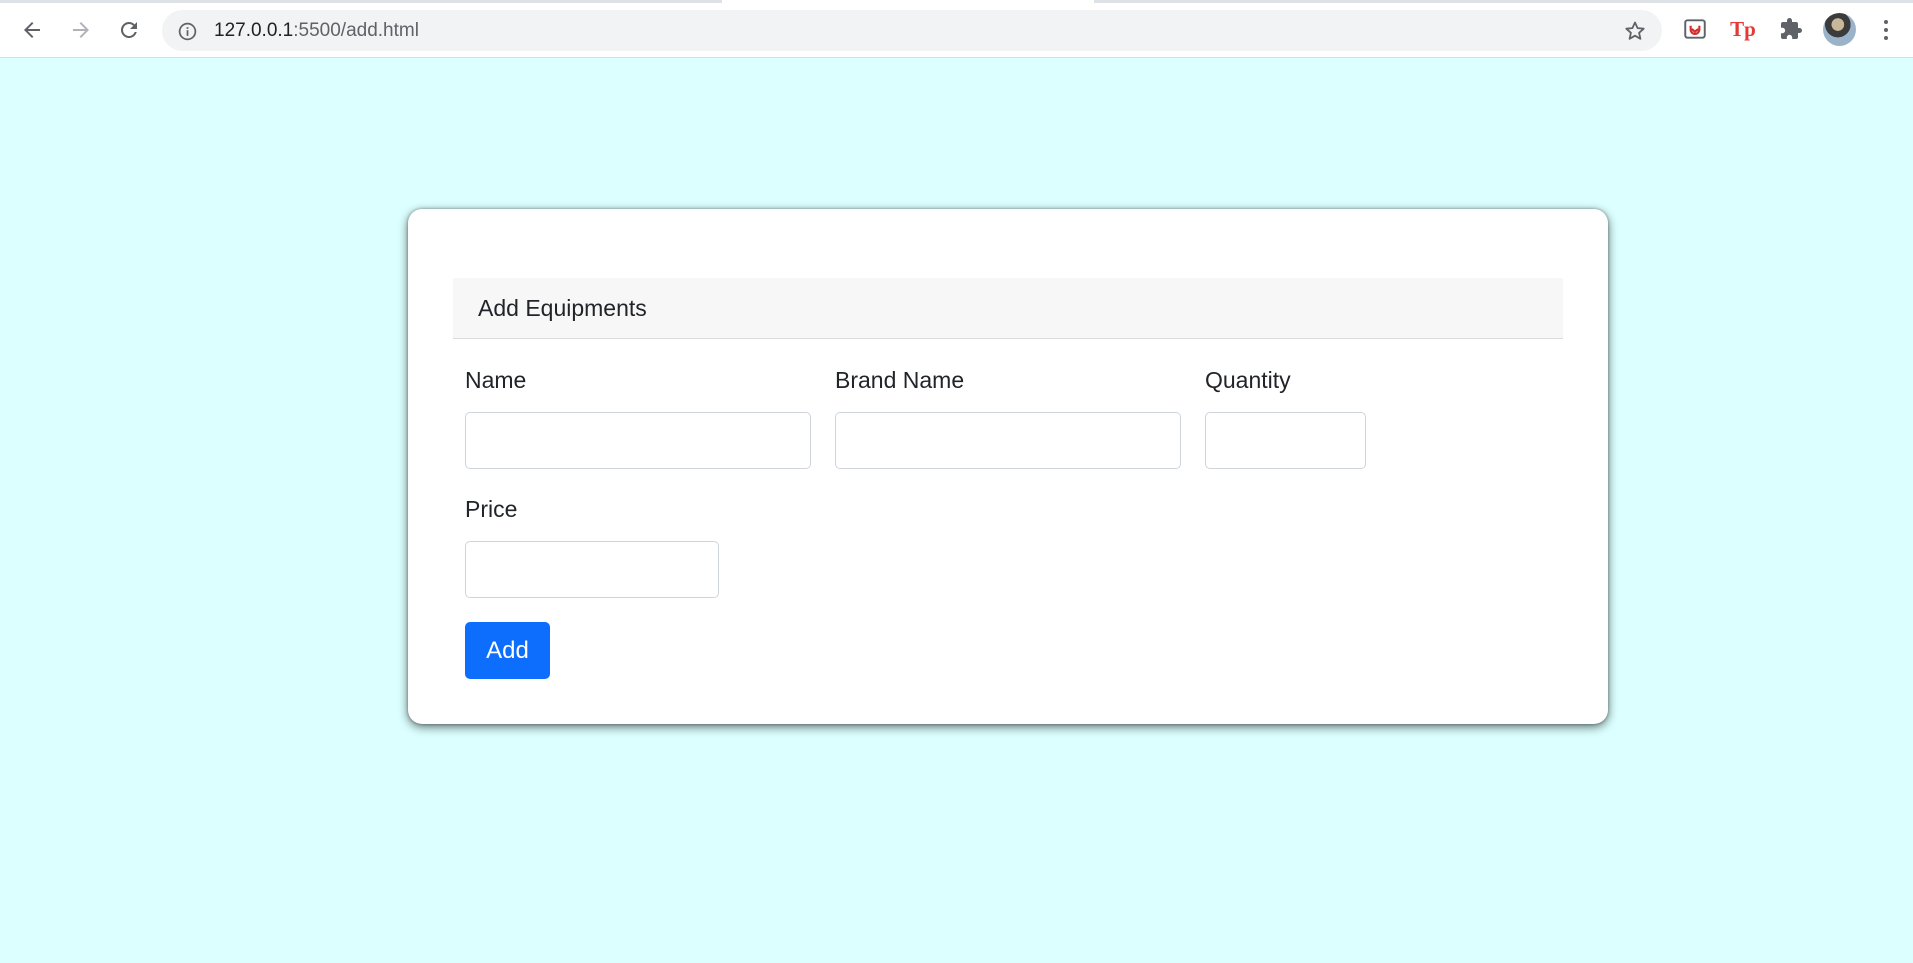 The width and height of the screenshot is (1913, 963). I want to click on active-tab-edge, so click(908, 1).